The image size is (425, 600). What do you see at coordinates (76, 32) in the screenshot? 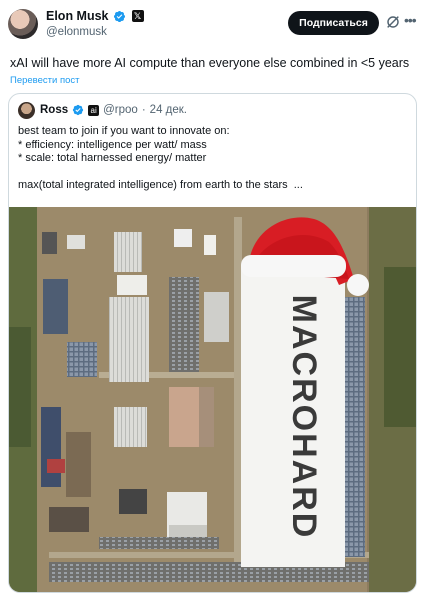
I see `author-handle: @elonmusk` at bounding box center [76, 32].